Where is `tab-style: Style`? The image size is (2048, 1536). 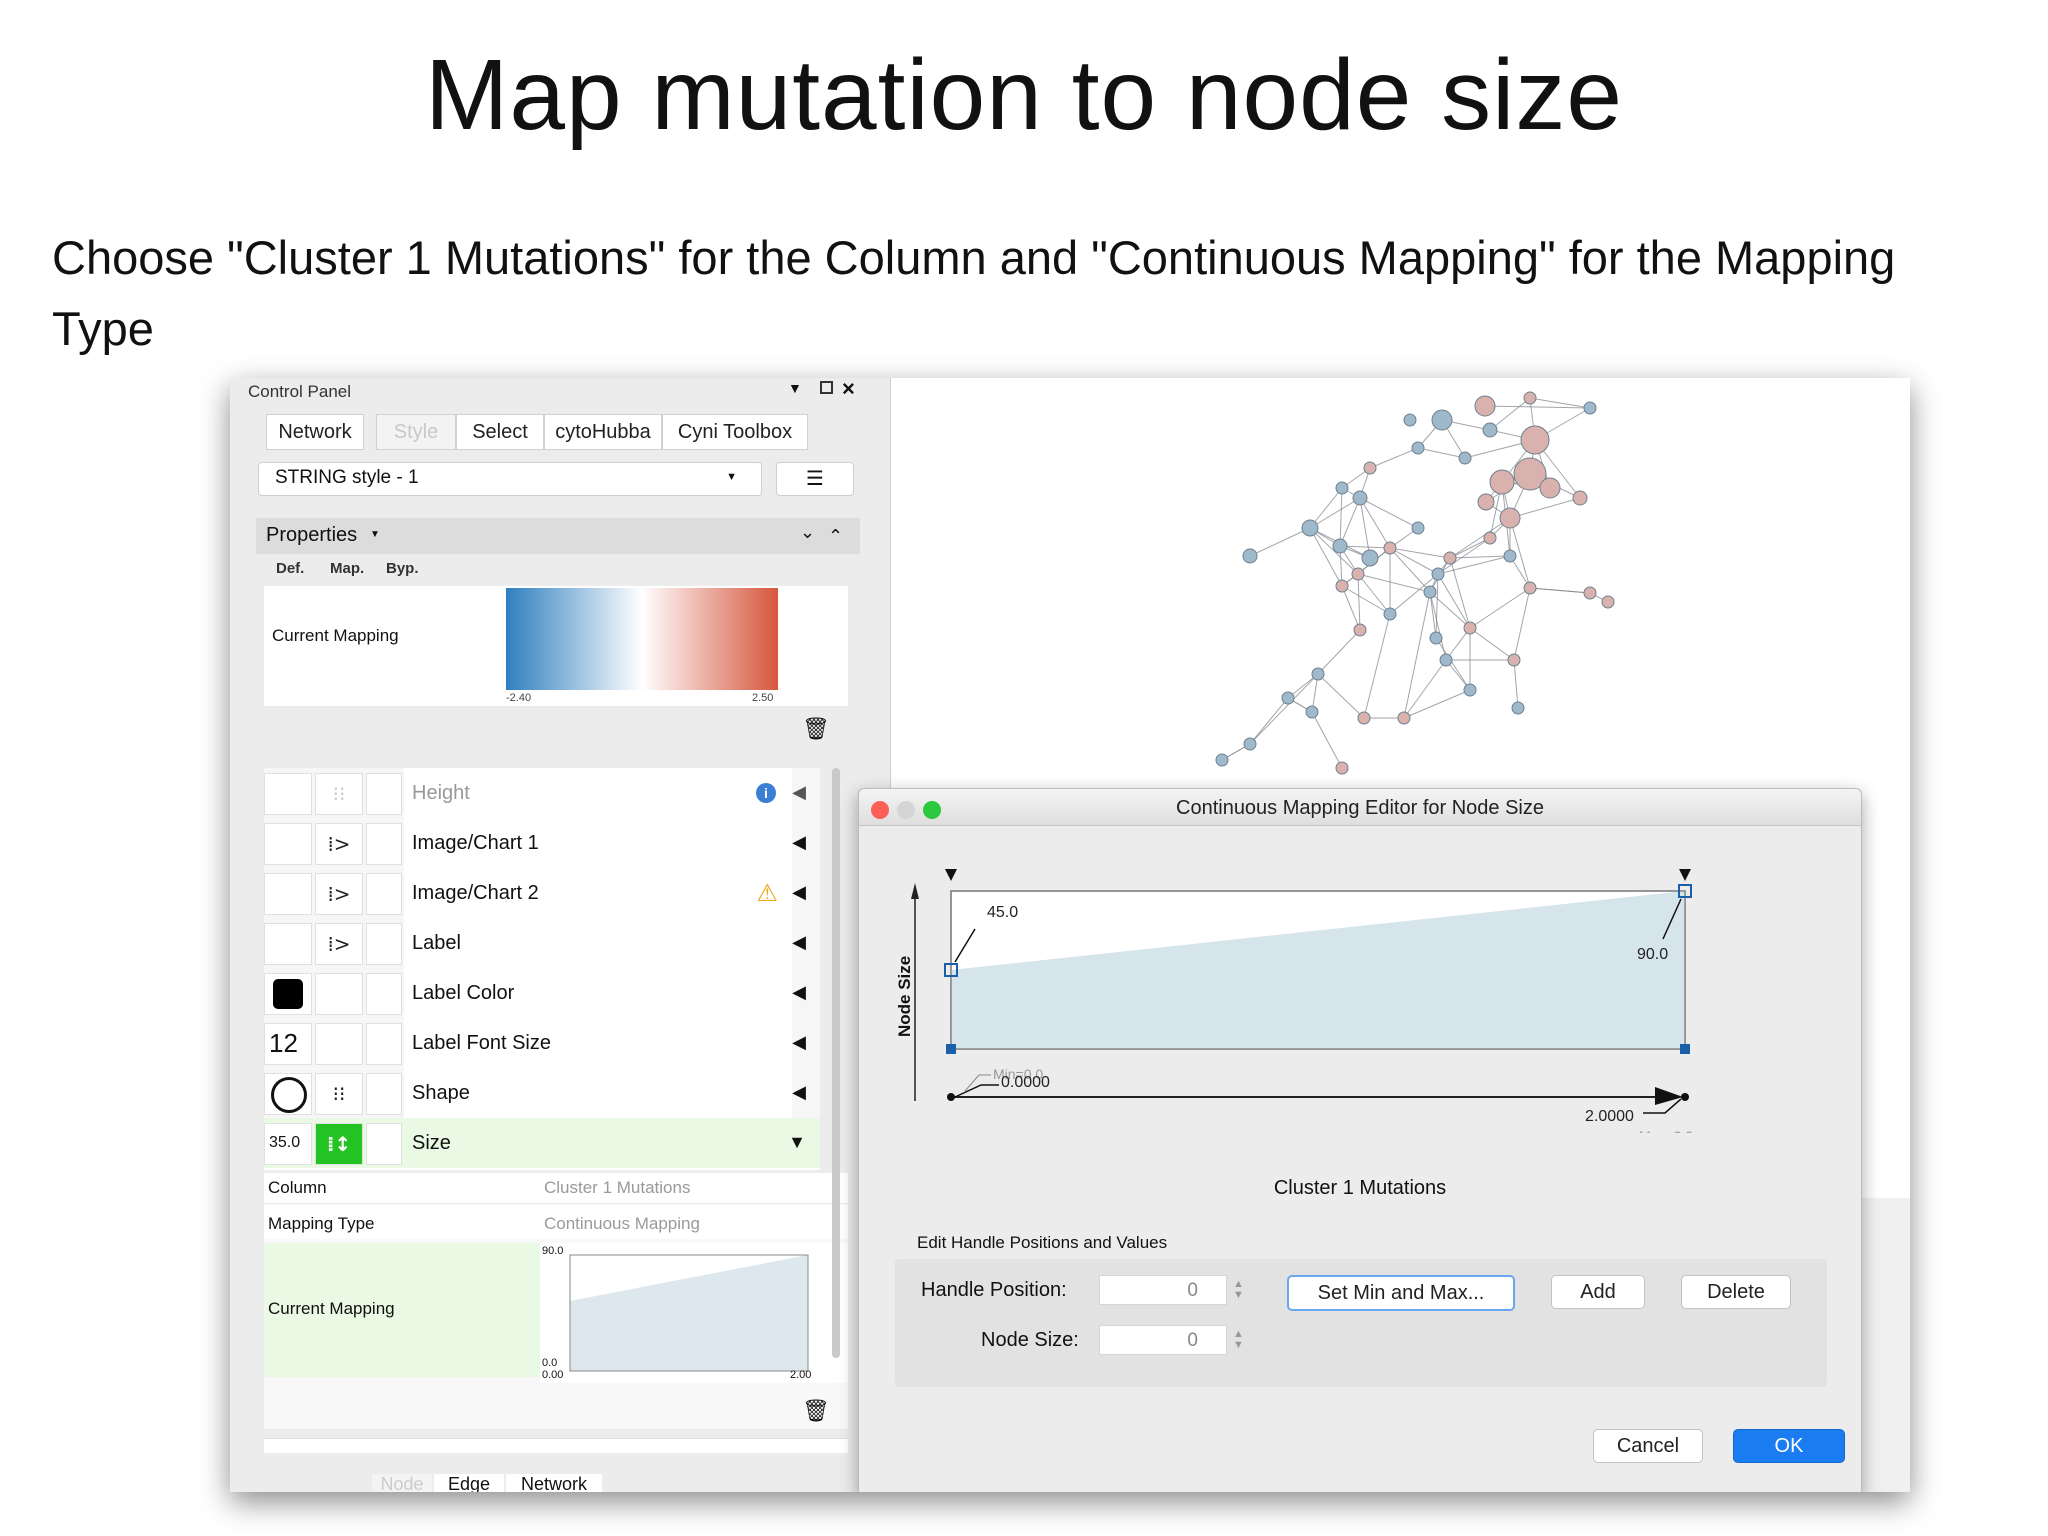 tab-style: Style is located at coordinates (416, 432).